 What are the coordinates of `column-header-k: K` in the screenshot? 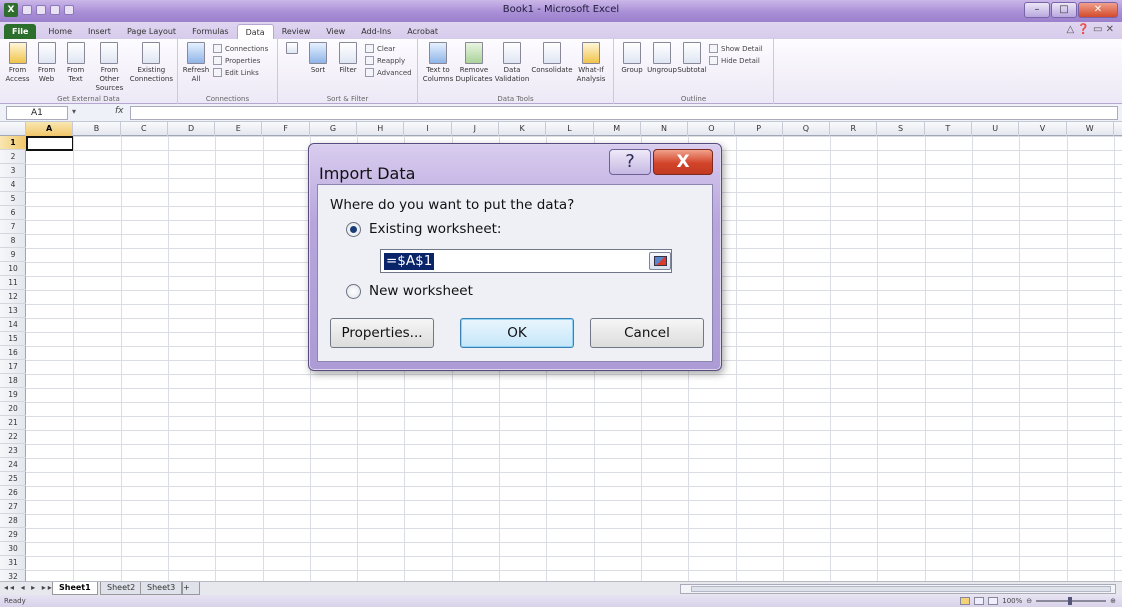 It's located at (523, 129).